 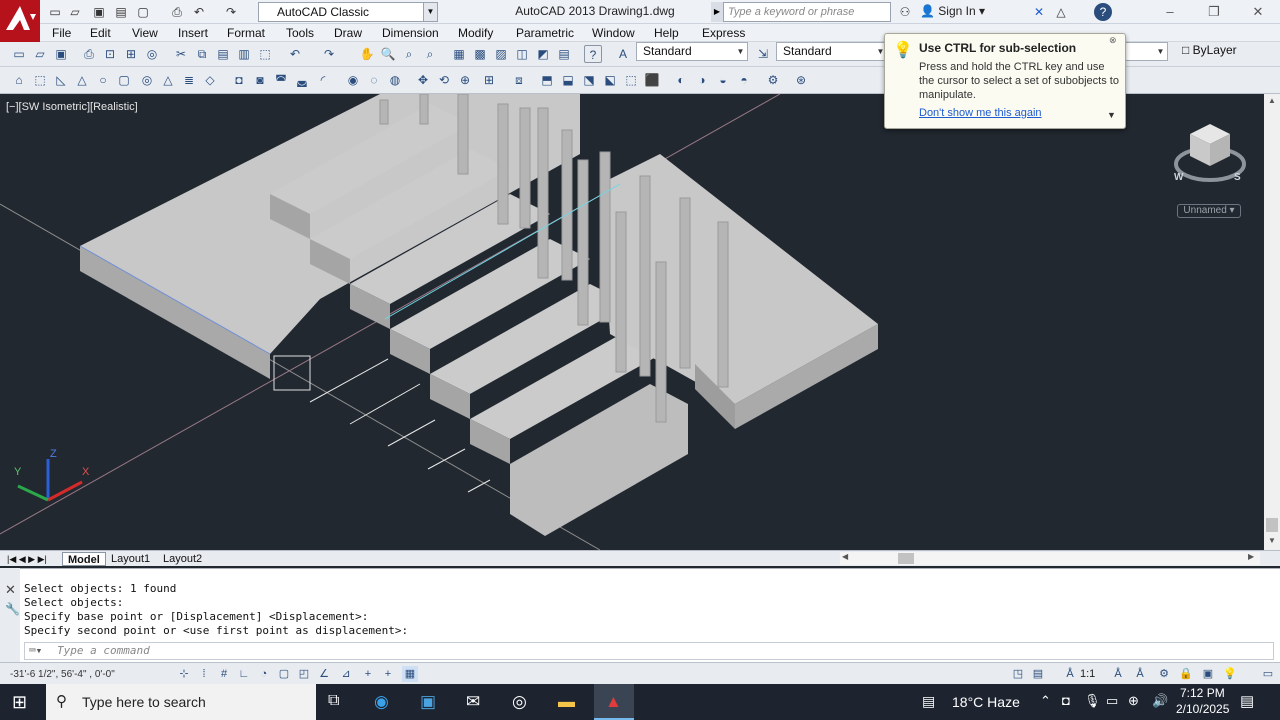 What do you see at coordinates (980, 113) in the screenshot?
I see `dont-show-again-link: Don't show me this again` at bounding box center [980, 113].